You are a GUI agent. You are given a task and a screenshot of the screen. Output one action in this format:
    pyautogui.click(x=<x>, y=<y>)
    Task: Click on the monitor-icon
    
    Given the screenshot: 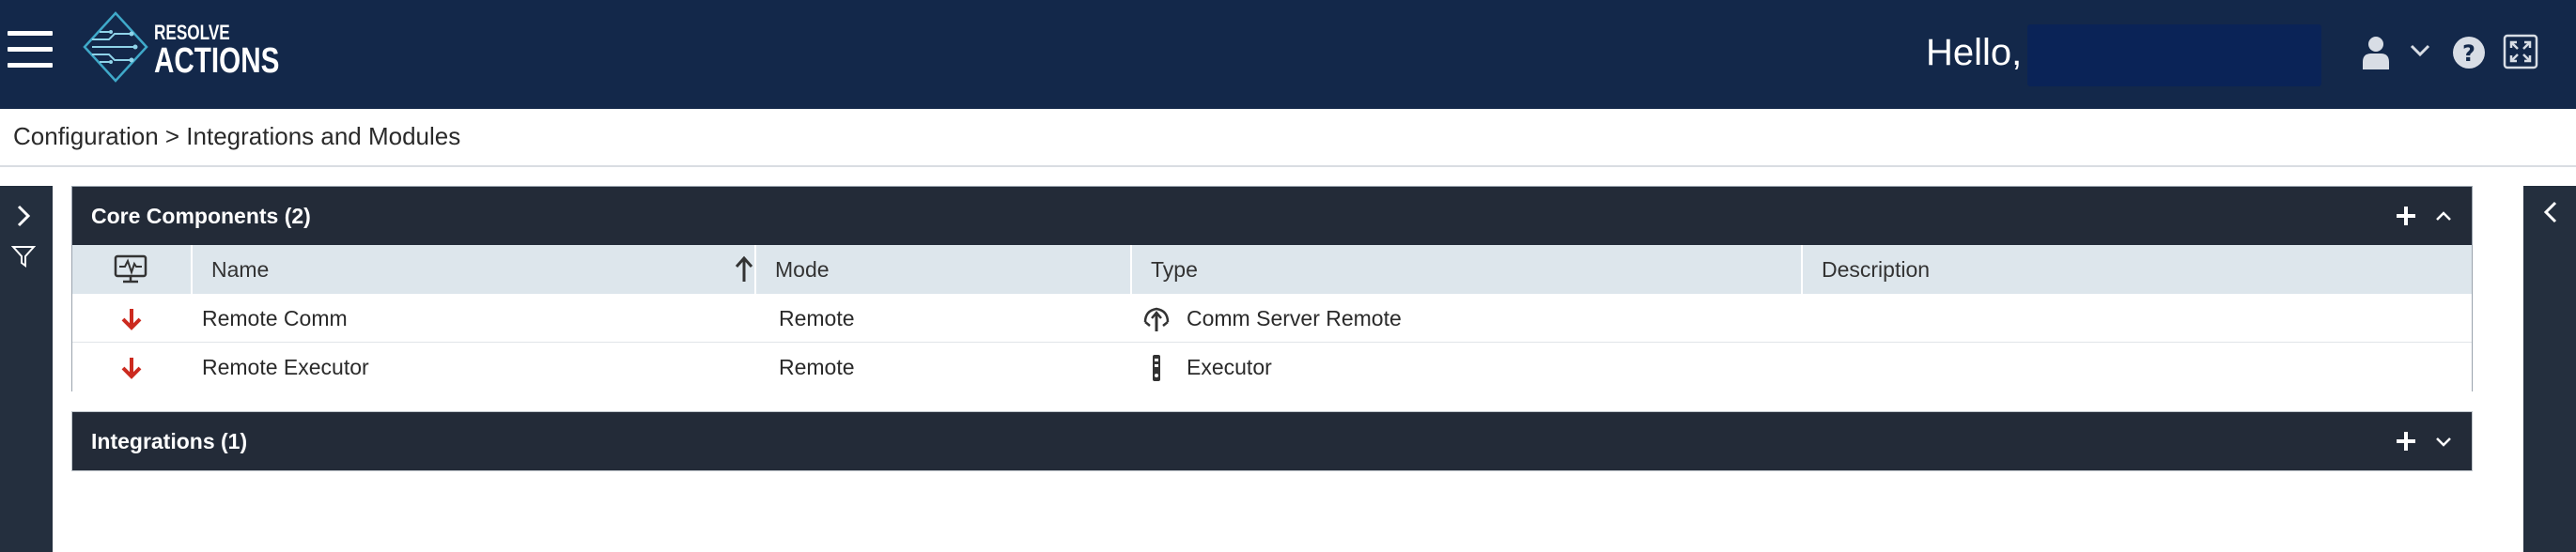 What is the action you would take?
    pyautogui.click(x=130, y=269)
    